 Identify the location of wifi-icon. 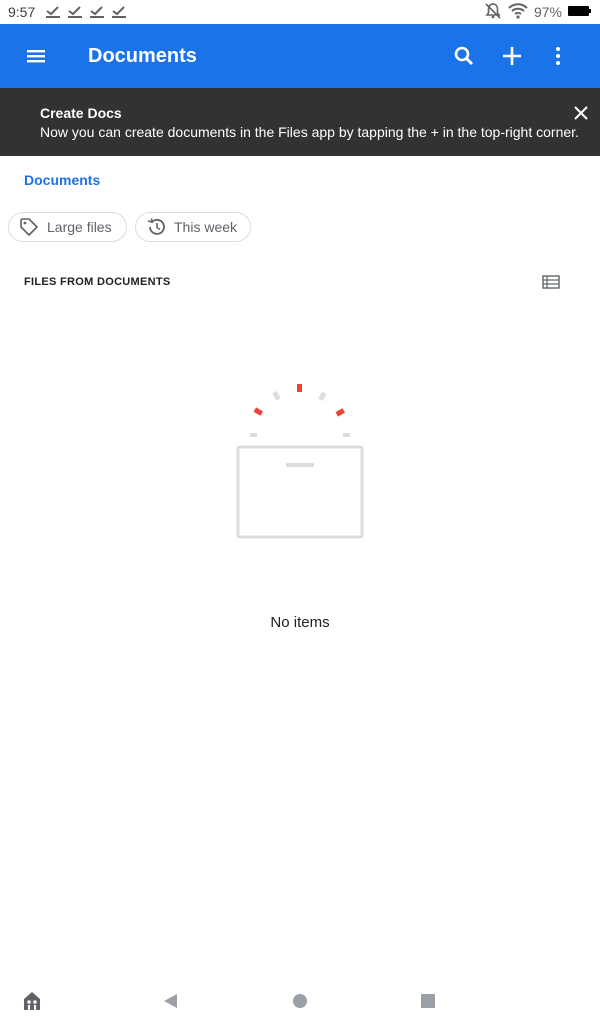
(518, 12).